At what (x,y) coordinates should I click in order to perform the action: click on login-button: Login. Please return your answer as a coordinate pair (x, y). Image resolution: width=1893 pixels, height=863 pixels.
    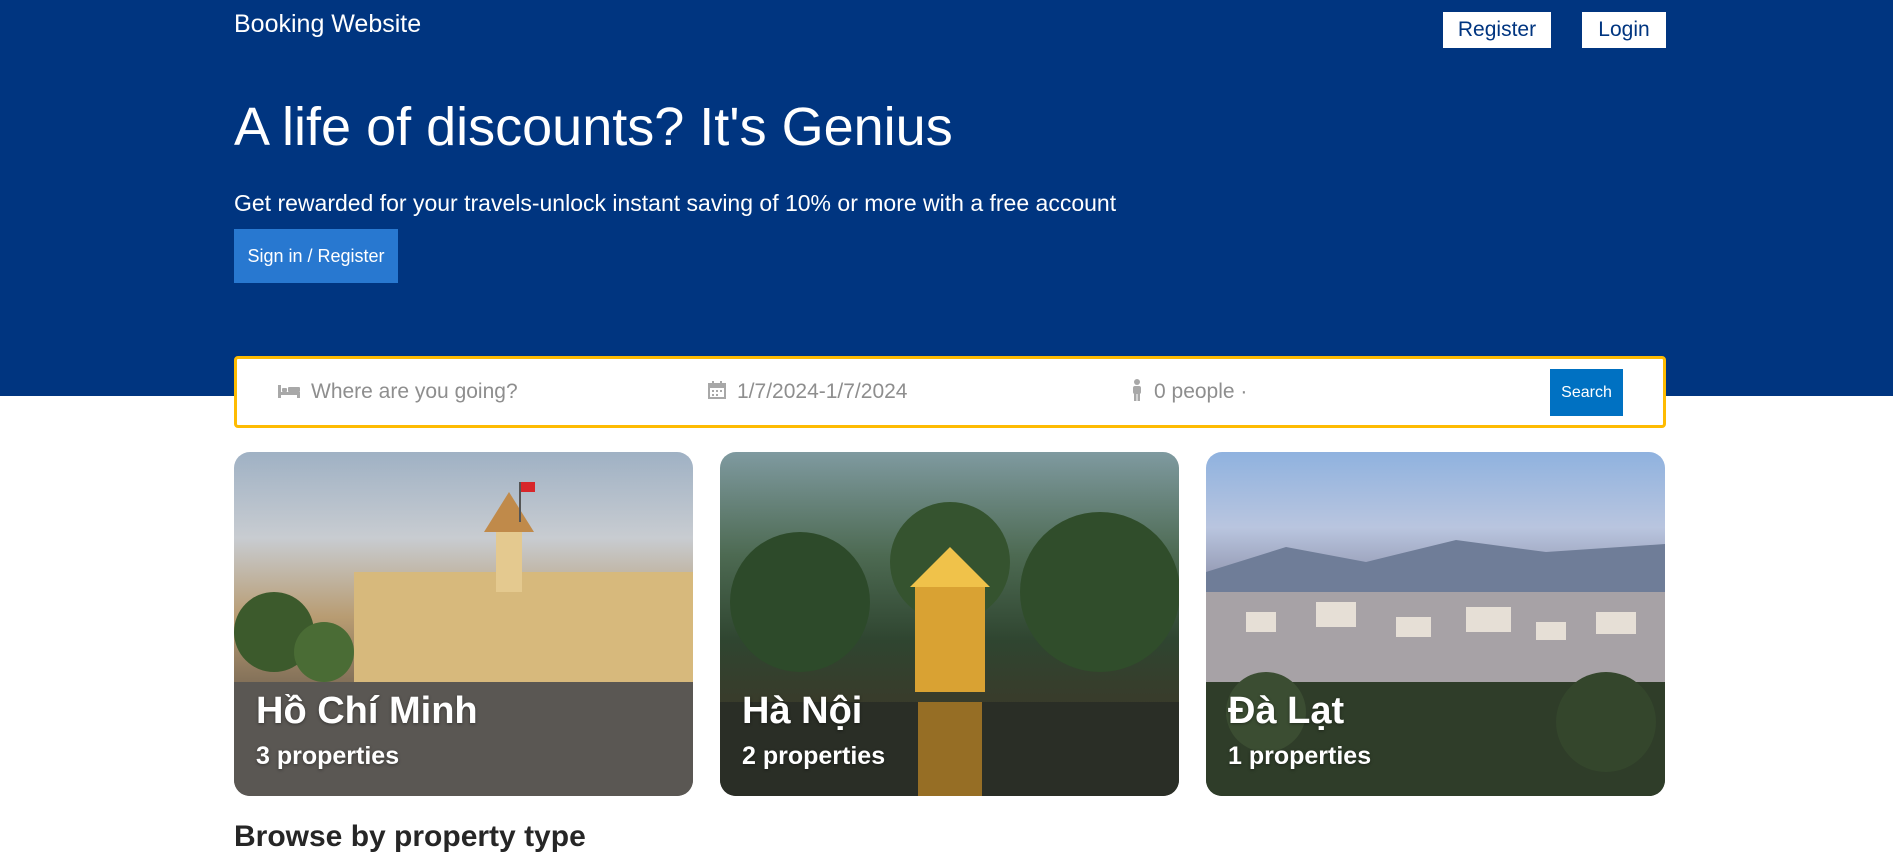
    Looking at the image, I should click on (1624, 30).